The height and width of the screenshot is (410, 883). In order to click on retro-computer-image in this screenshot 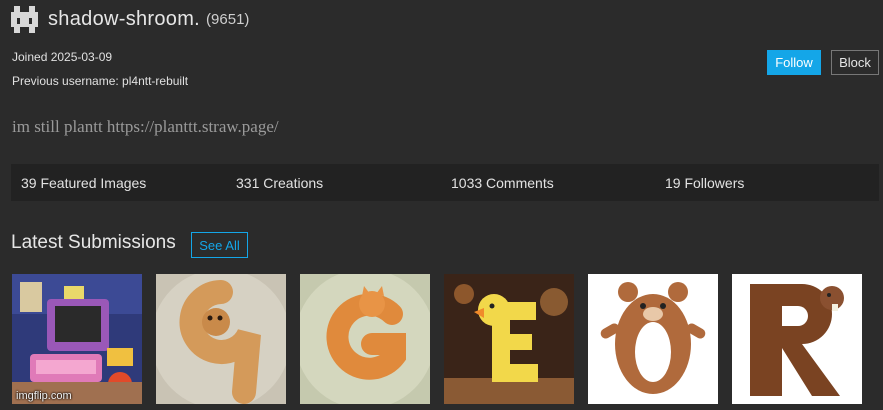, I will do `click(77, 339)`.